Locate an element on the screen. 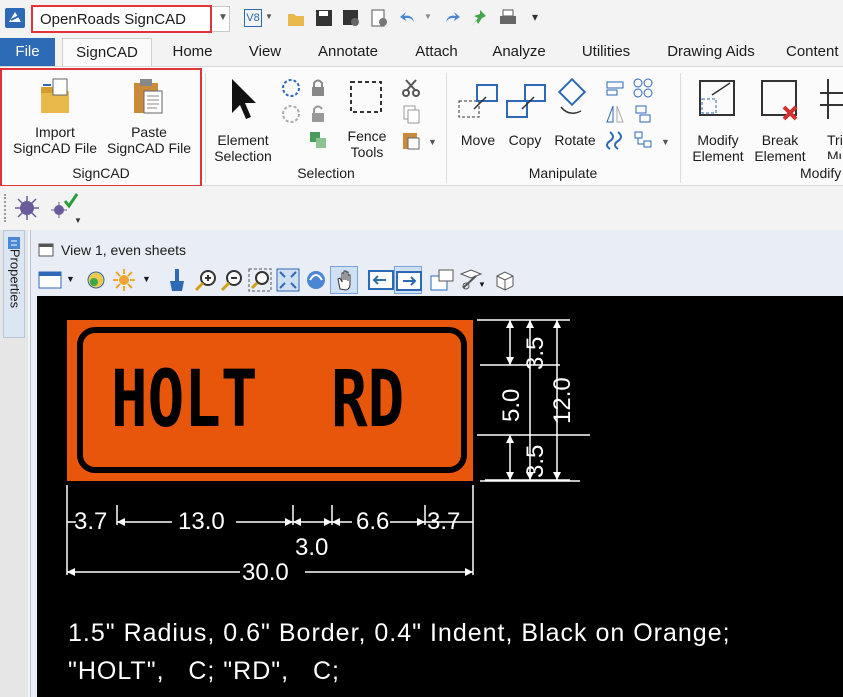 Image resolution: width=843 pixels, height=697 pixels. array-icon is located at coordinates (643, 88).